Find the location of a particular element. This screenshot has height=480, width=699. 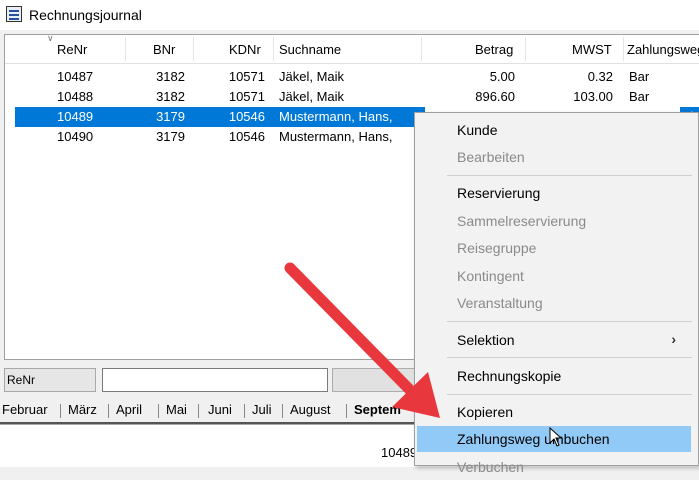

title-bar: Rechnungsjournal is located at coordinates (349, 15).